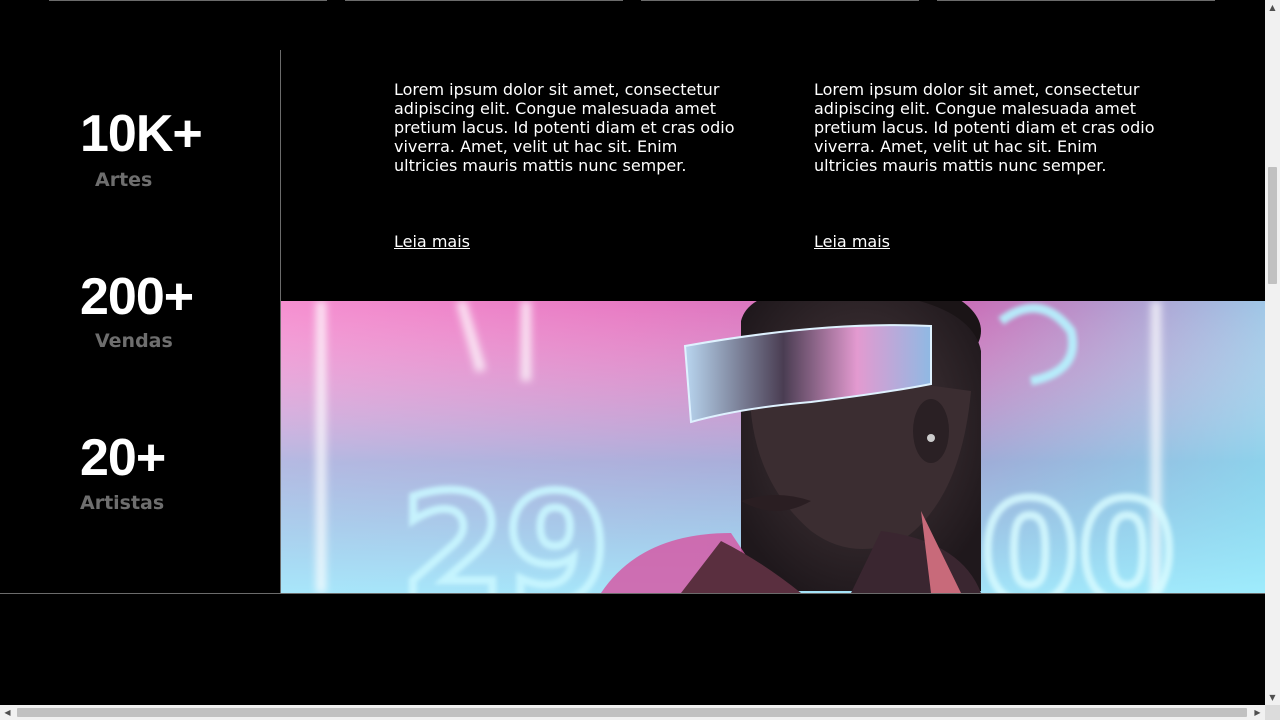  Describe the element at coordinates (141, 134) in the screenshot. I see `stat-number-artes: 10K+` at that location.